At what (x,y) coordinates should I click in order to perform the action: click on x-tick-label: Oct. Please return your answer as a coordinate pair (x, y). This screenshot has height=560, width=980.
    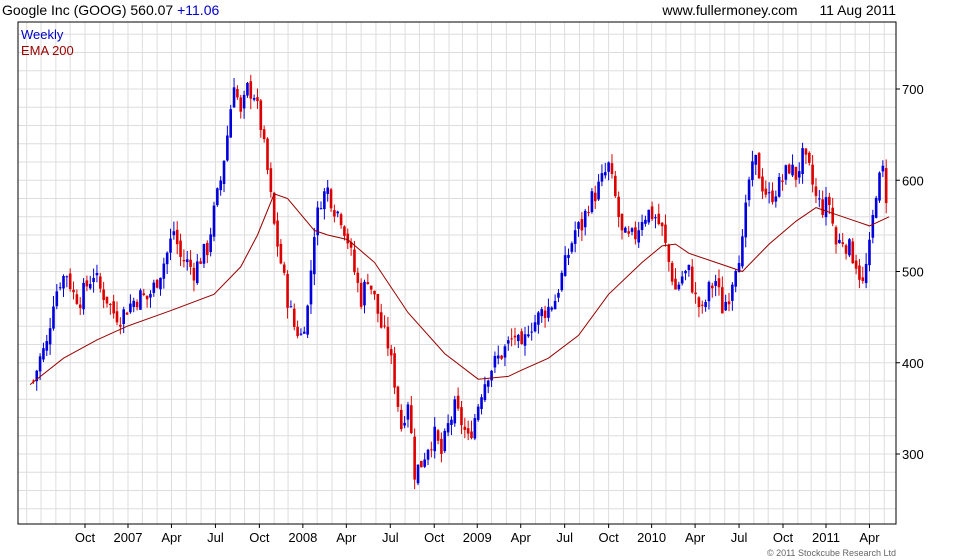
    Looking at the image, I should click on (609, 537).